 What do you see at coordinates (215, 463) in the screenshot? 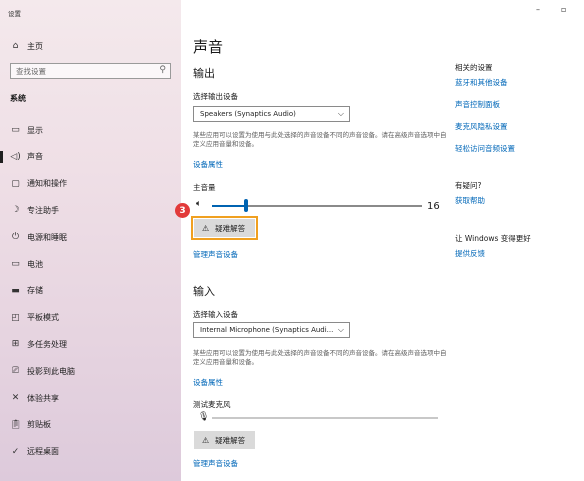
I see `input-manage-devices-link: 管理声音设备` at bounding box center [215, 463].